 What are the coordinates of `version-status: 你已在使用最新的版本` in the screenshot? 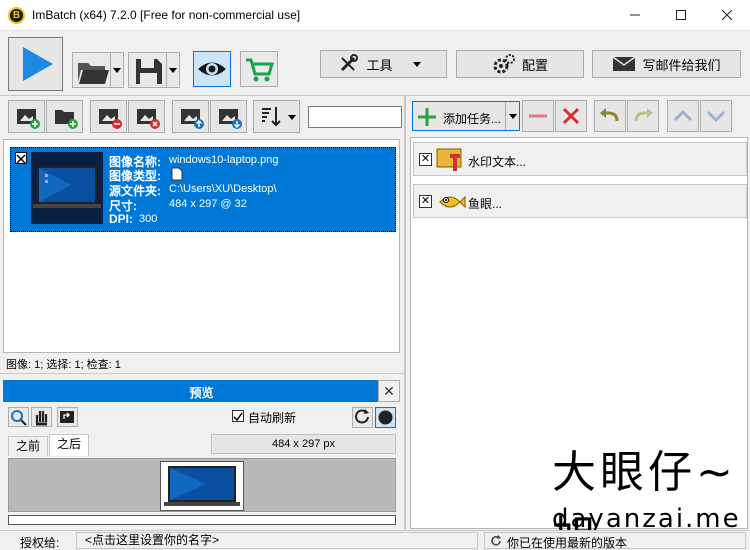 It's located at (615, 541).